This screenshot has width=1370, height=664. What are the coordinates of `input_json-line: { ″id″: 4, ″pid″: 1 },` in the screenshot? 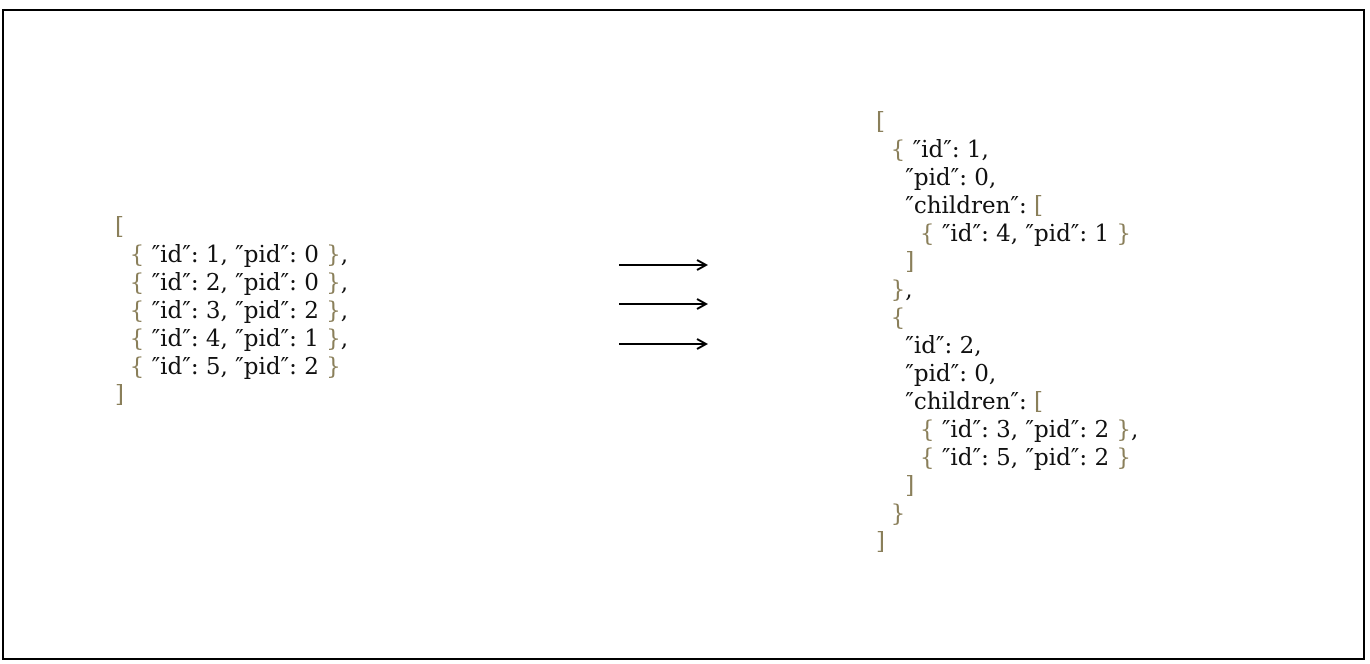 It's located at (231, 339).